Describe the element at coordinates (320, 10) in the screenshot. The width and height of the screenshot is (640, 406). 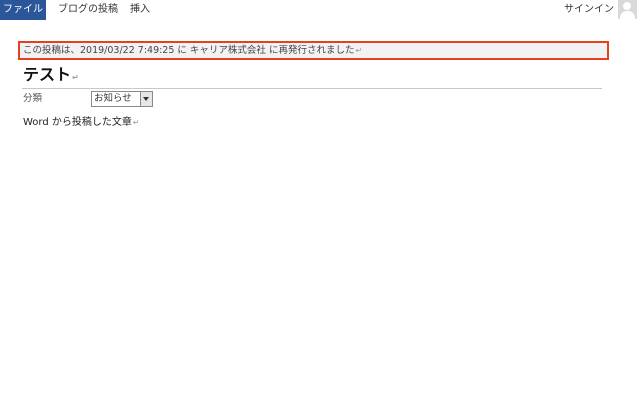
I see `ribbon-bar: ファイル ブログの投稿 挿入 サインイン` at that location.